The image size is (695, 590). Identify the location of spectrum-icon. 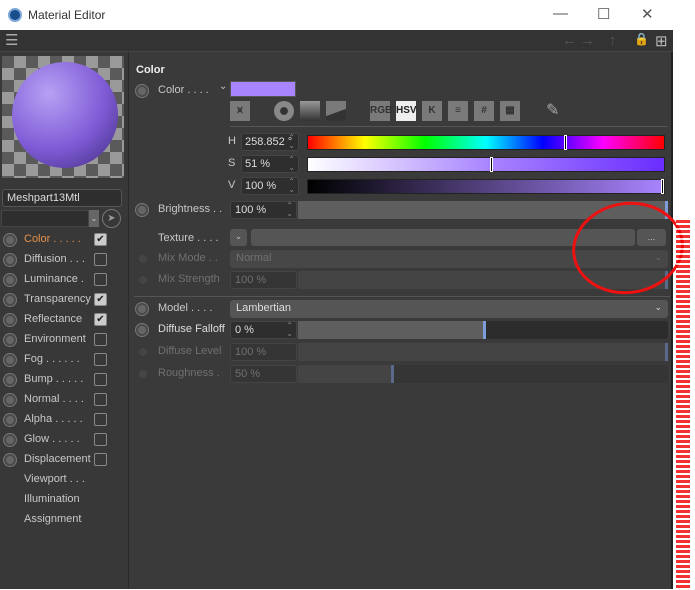
(310, 111).